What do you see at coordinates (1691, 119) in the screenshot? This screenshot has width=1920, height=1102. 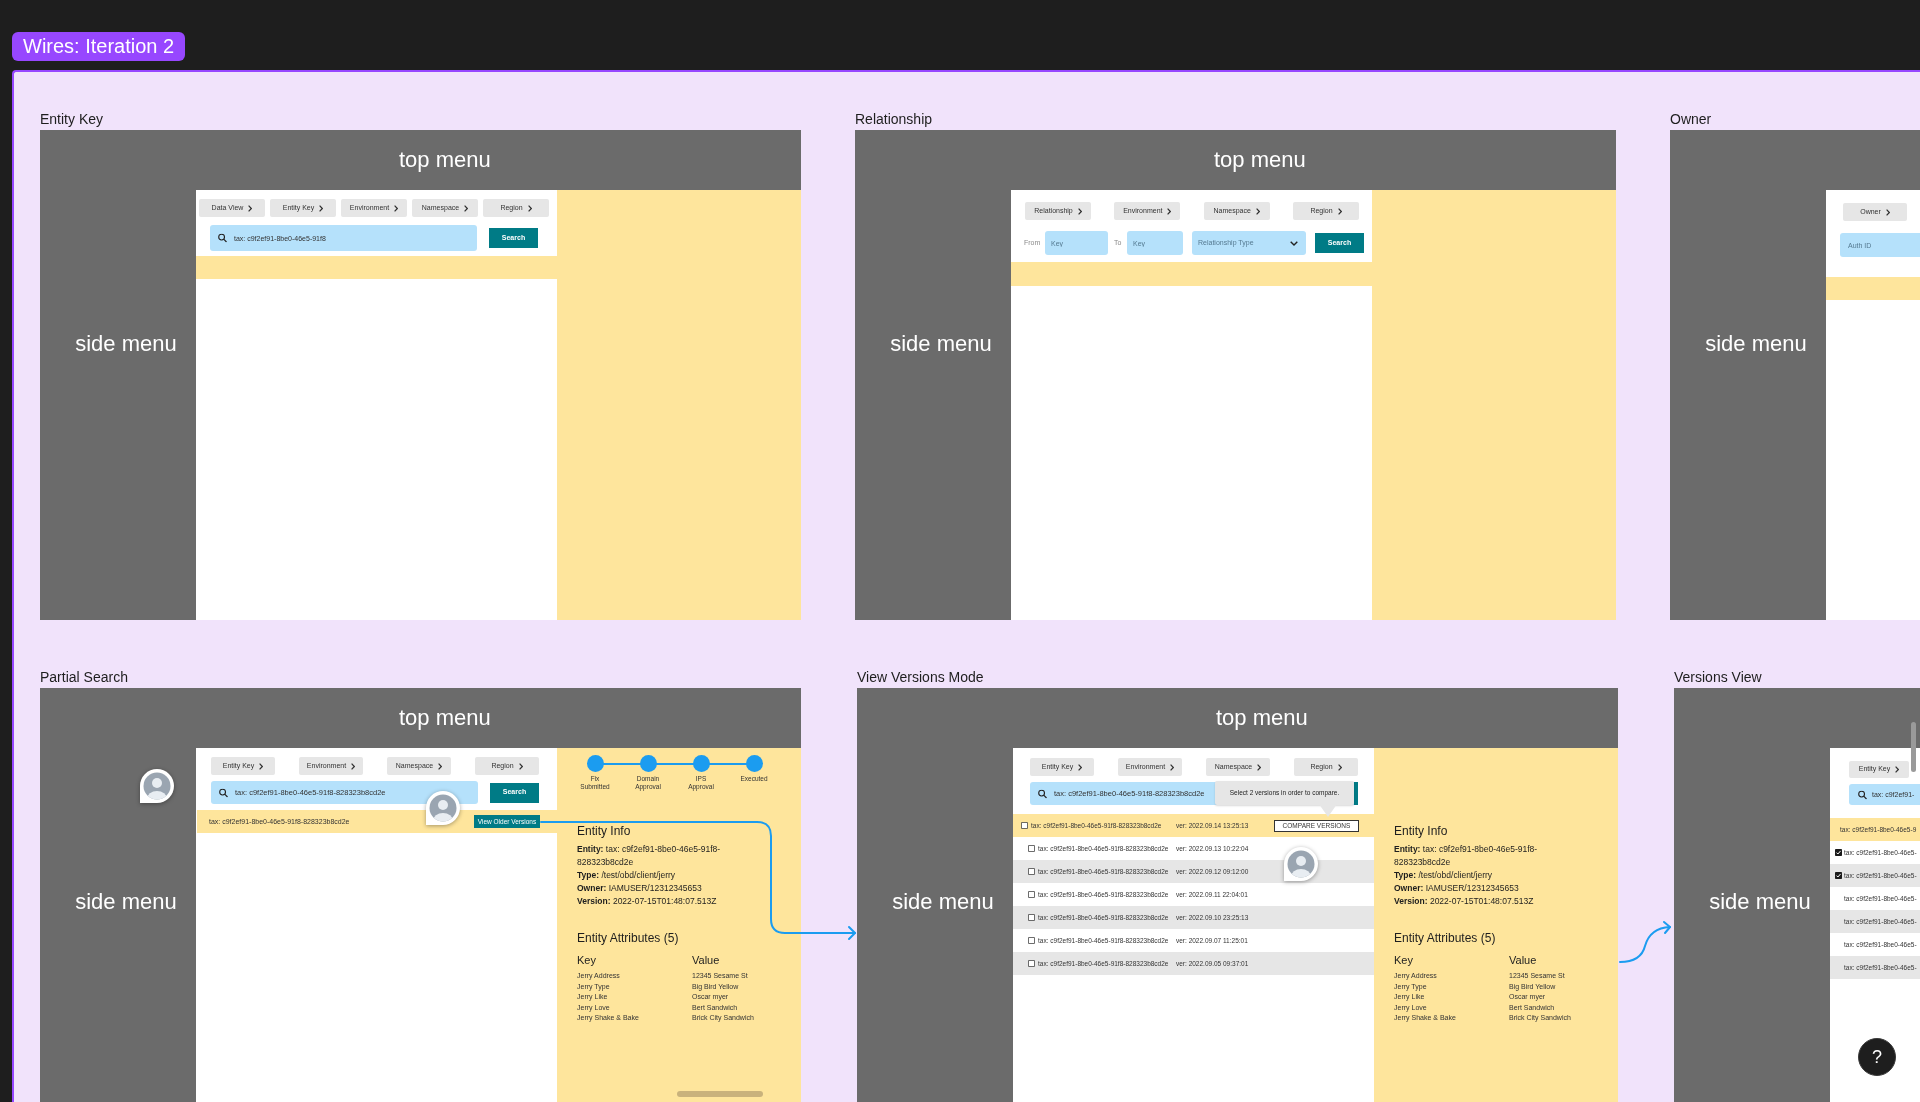 I see `frame-title: Owner` at bounding box center [1691, 119].